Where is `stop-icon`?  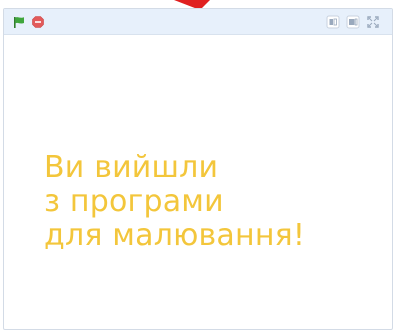 stop-icon is located at coordinates (38, 22).